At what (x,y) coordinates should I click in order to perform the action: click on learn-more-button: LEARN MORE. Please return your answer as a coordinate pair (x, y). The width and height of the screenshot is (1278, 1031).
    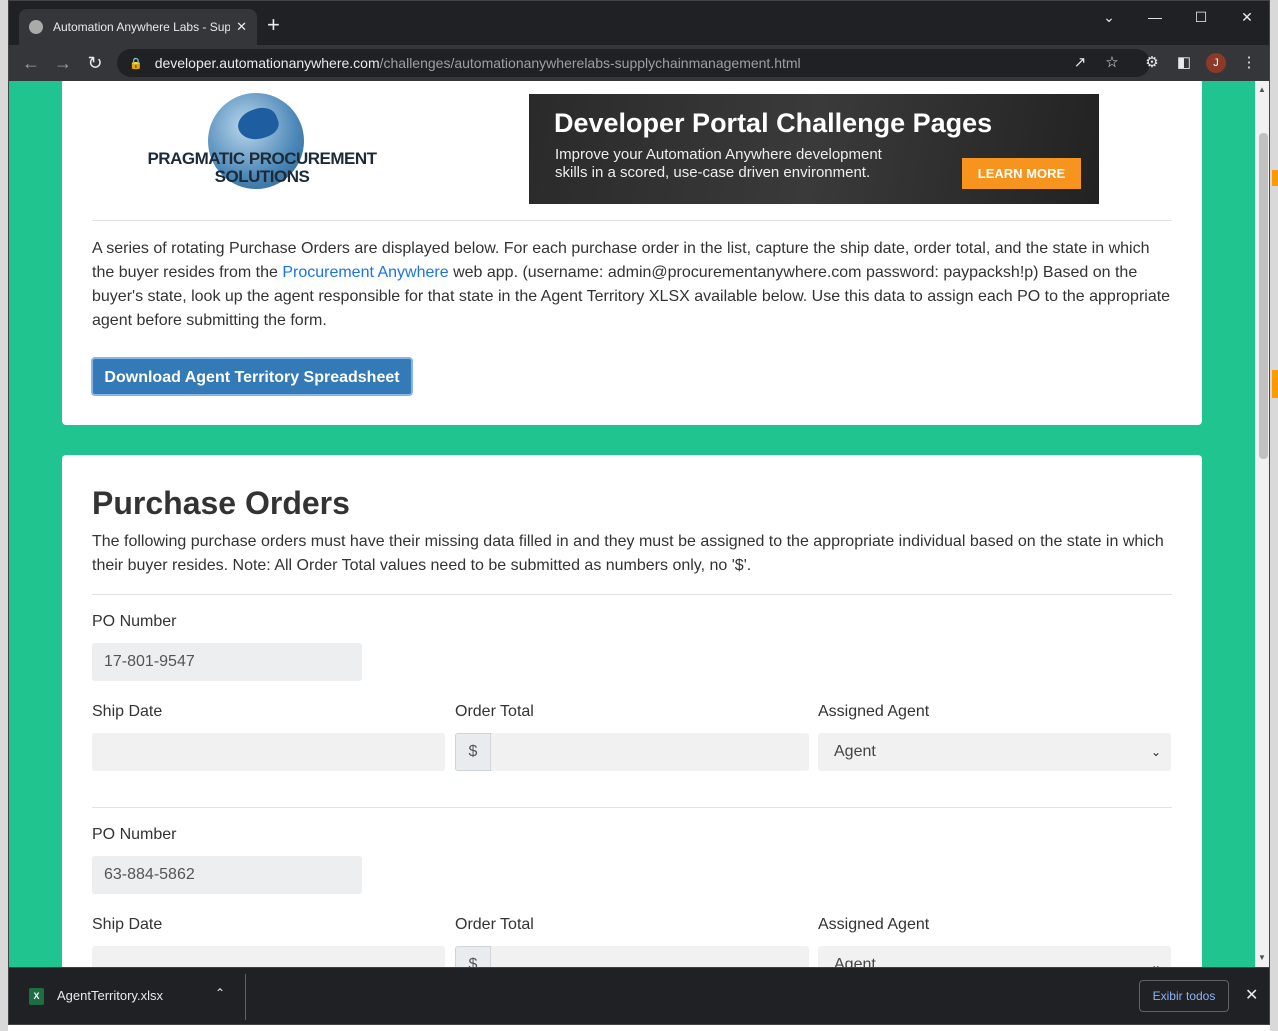
    Looking at the image, I should click on (1021, 173).